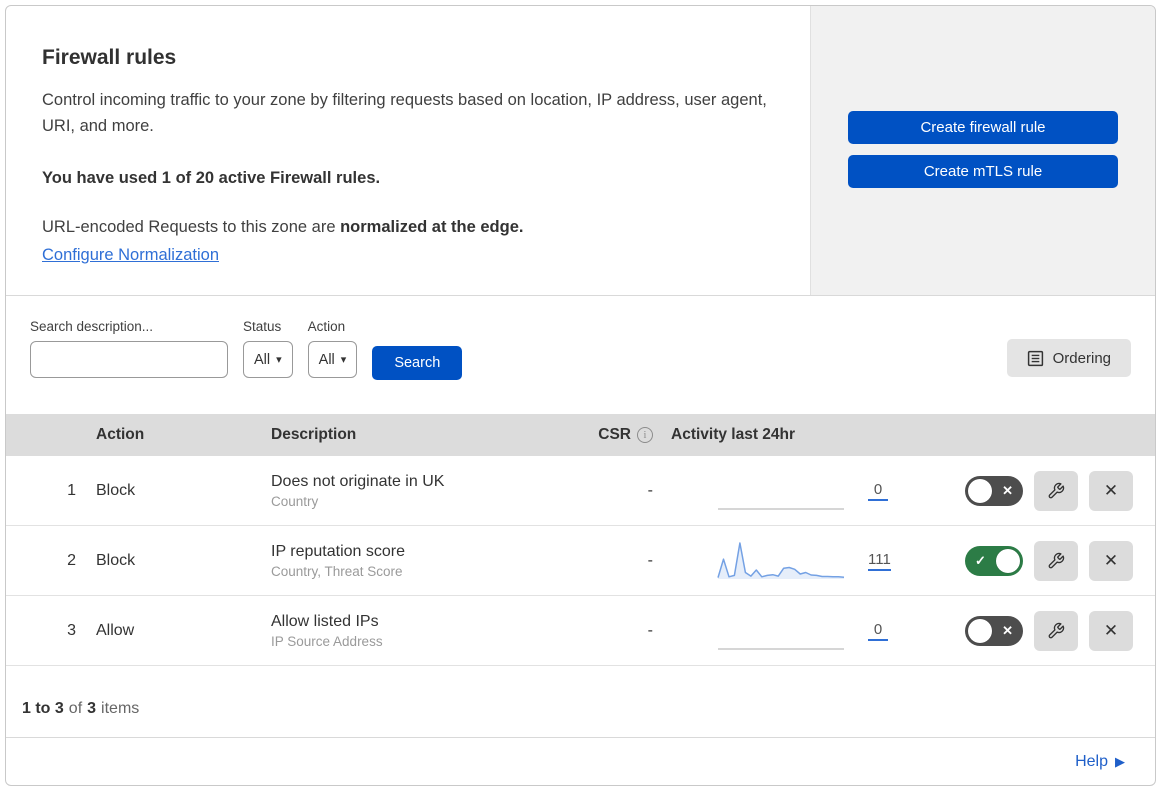 The height and width of the screenshot is (791, 1161). I want to click on pagination-of: of, so click(75, 708).